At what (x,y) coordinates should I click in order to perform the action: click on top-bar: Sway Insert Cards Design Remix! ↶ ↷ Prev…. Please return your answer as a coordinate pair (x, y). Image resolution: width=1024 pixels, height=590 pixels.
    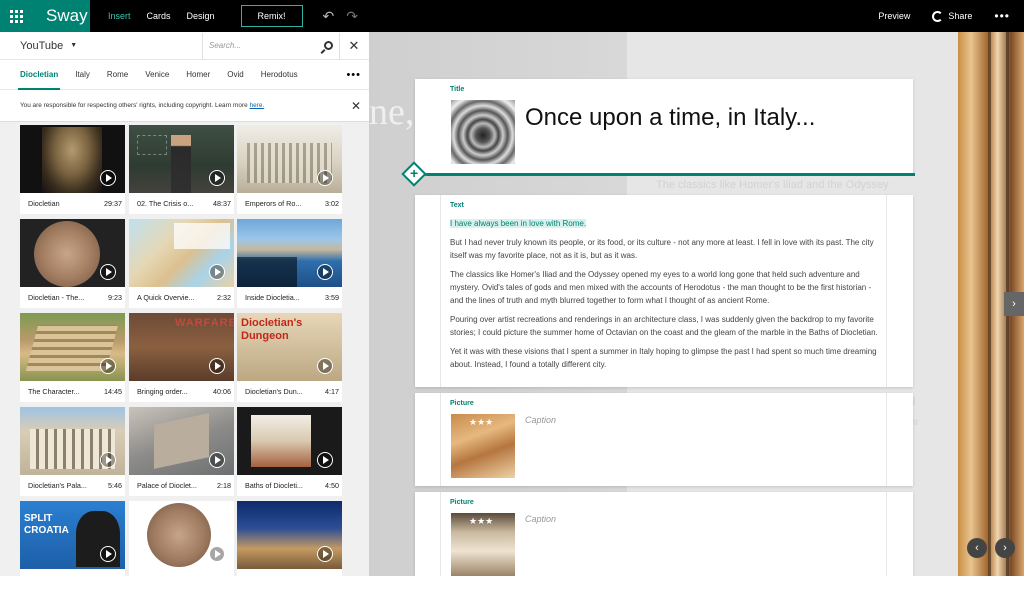
    Looking at the image, I should click on (512, 16).